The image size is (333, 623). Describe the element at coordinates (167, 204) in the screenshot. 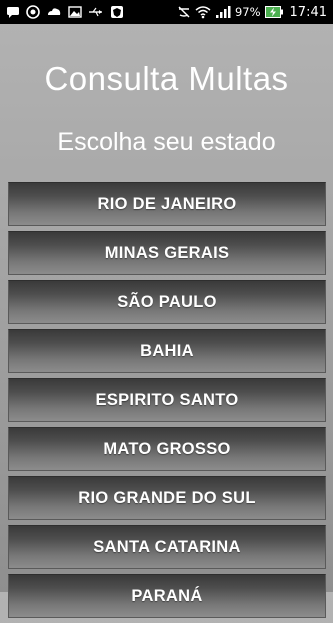

I see `state-button-rio-de-janeiro: RIO DE JANEIRO` at that location.